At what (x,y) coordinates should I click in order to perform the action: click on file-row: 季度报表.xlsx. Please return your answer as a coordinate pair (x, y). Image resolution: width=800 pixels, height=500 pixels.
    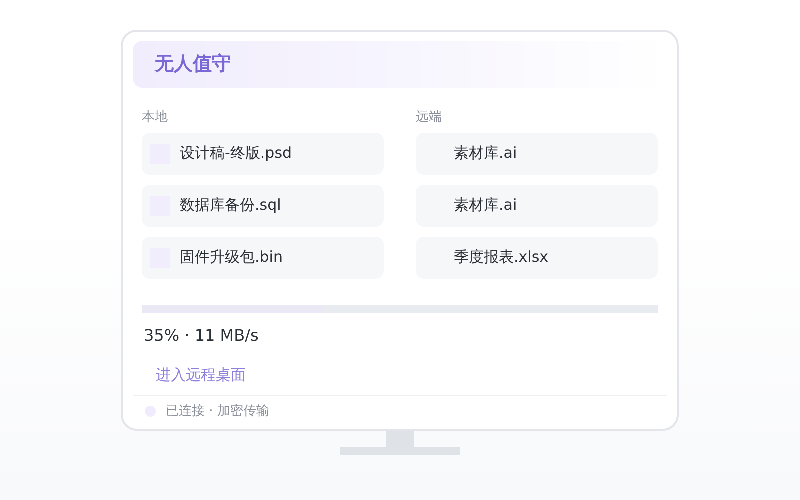
    Looking at the image, I should click on (537, 257).